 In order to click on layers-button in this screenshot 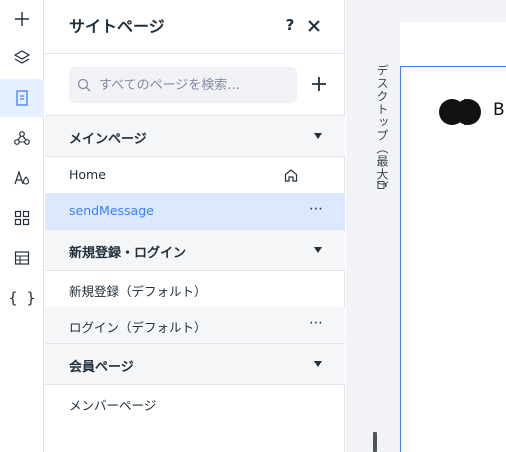, I will do `click(22, 58)`.